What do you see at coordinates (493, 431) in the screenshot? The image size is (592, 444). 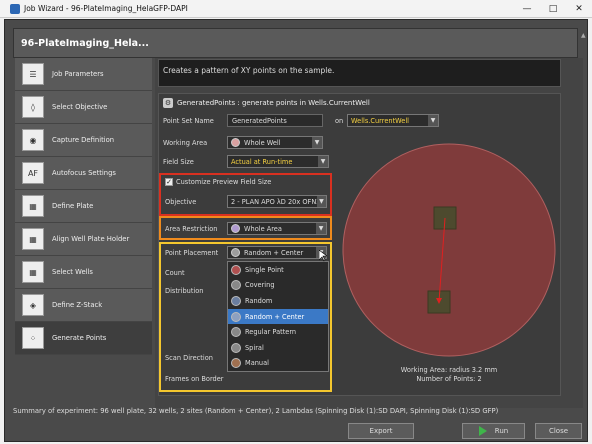 I see `run-button: Run` at bounding box center [493, 431].